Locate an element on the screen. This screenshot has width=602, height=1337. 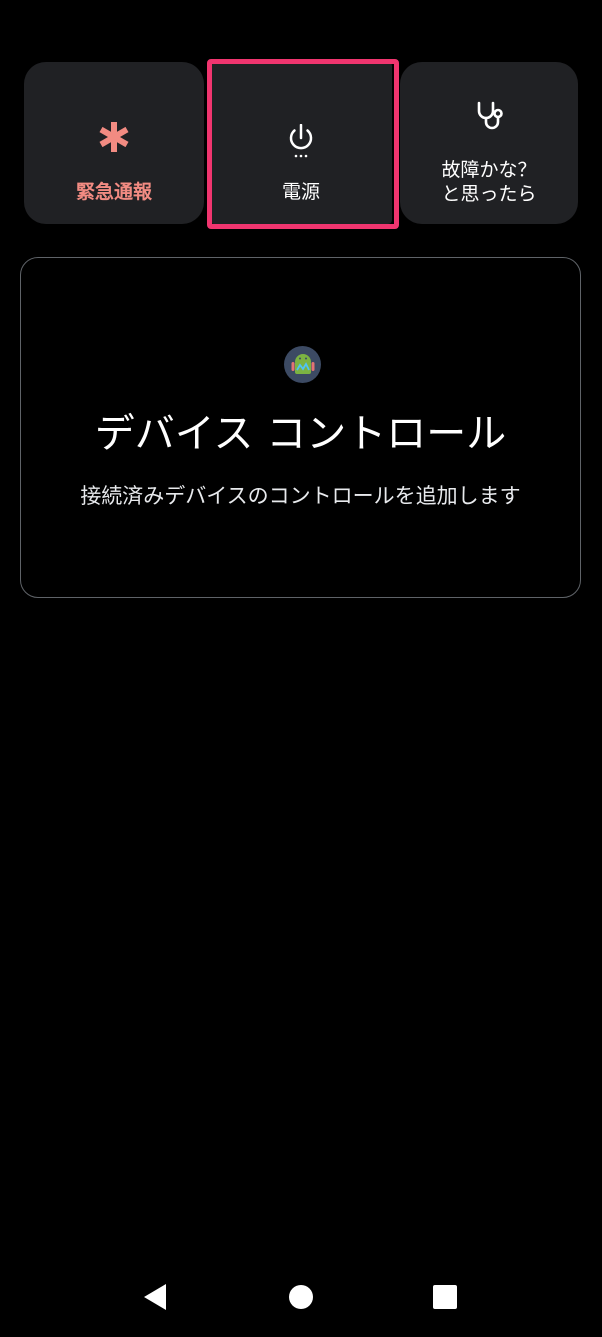
troubleshoot-label: 故障かな？ と思ったら is located at coordinates (489, 182).